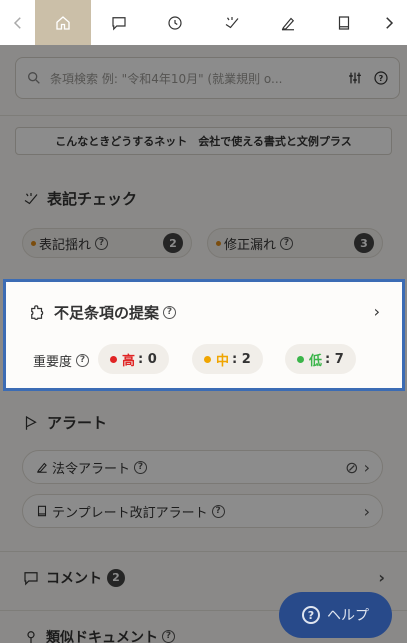 The image size is (407, 643). Describe the element at coordinates (316, 361) in the screenshot. I see `severity-low-label: 低` at that location.